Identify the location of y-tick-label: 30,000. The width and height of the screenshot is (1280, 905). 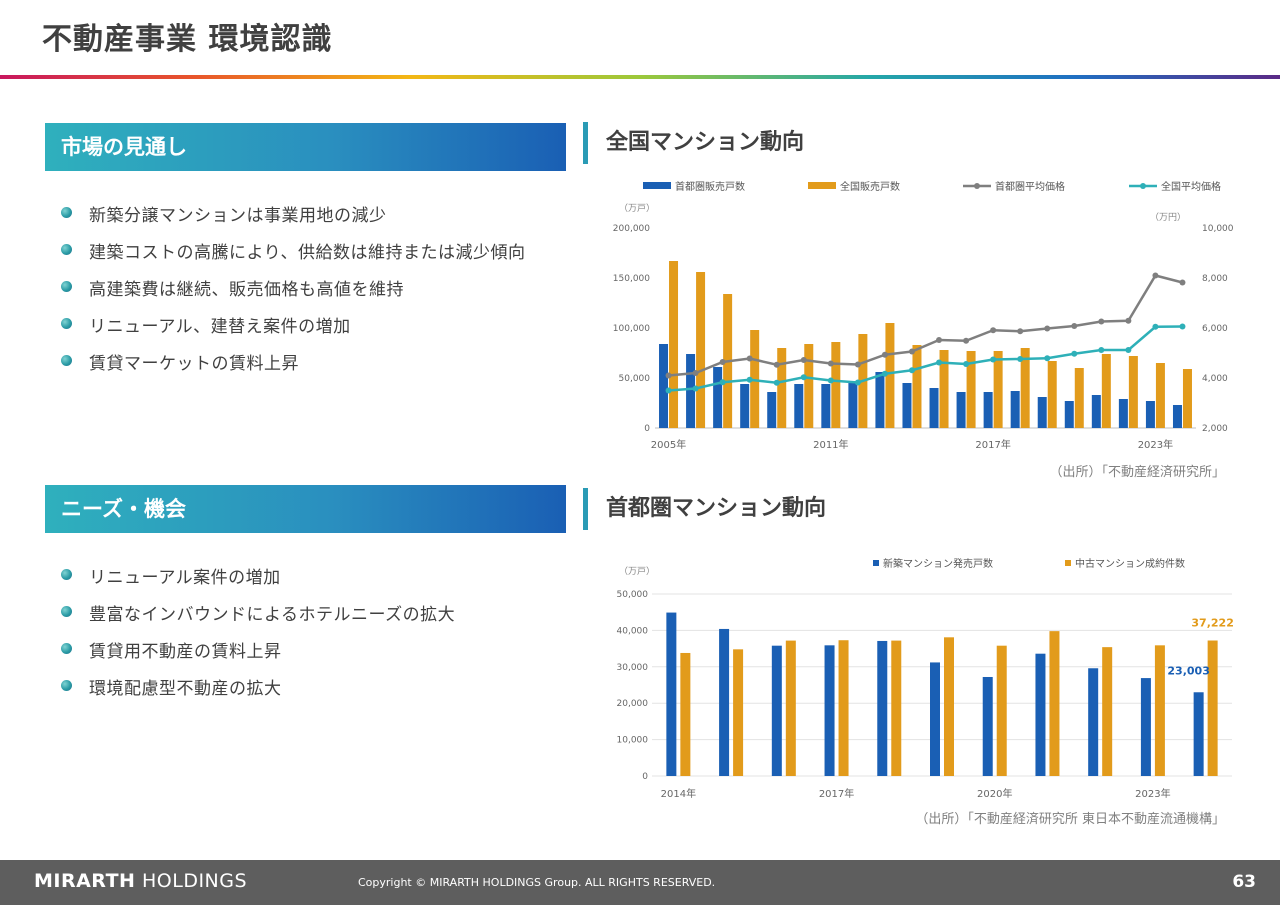
(633, 668).